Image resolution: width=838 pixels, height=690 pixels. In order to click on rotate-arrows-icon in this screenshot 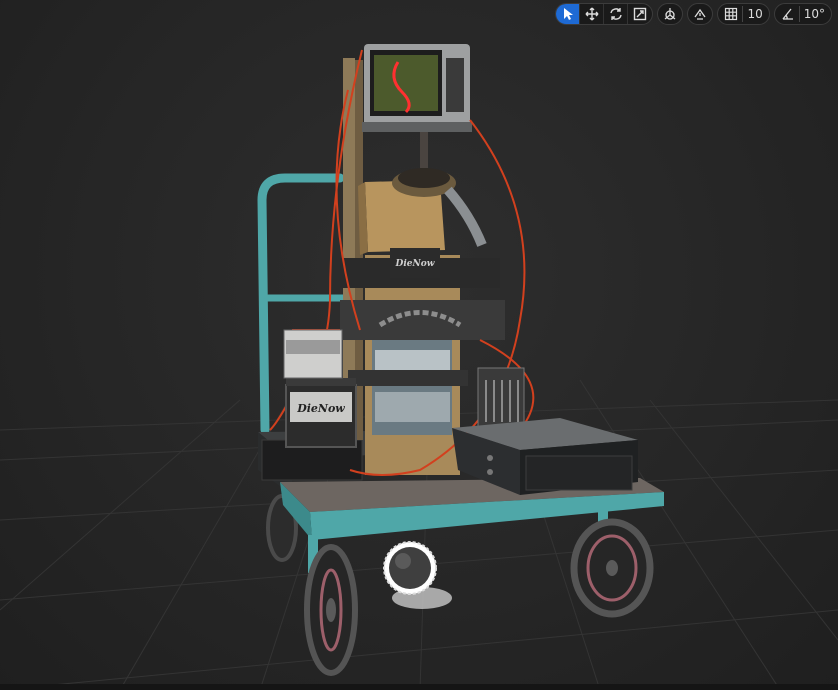, I will do `click(616, 14)`.